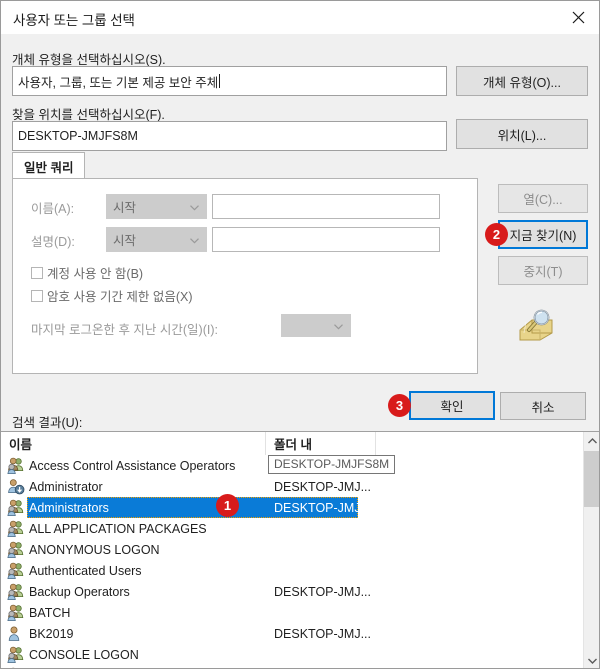  Describe the element at coordinates (292, 549) in the screenshot. I see `table-row: ANONYMOUS LOGON` at that location.